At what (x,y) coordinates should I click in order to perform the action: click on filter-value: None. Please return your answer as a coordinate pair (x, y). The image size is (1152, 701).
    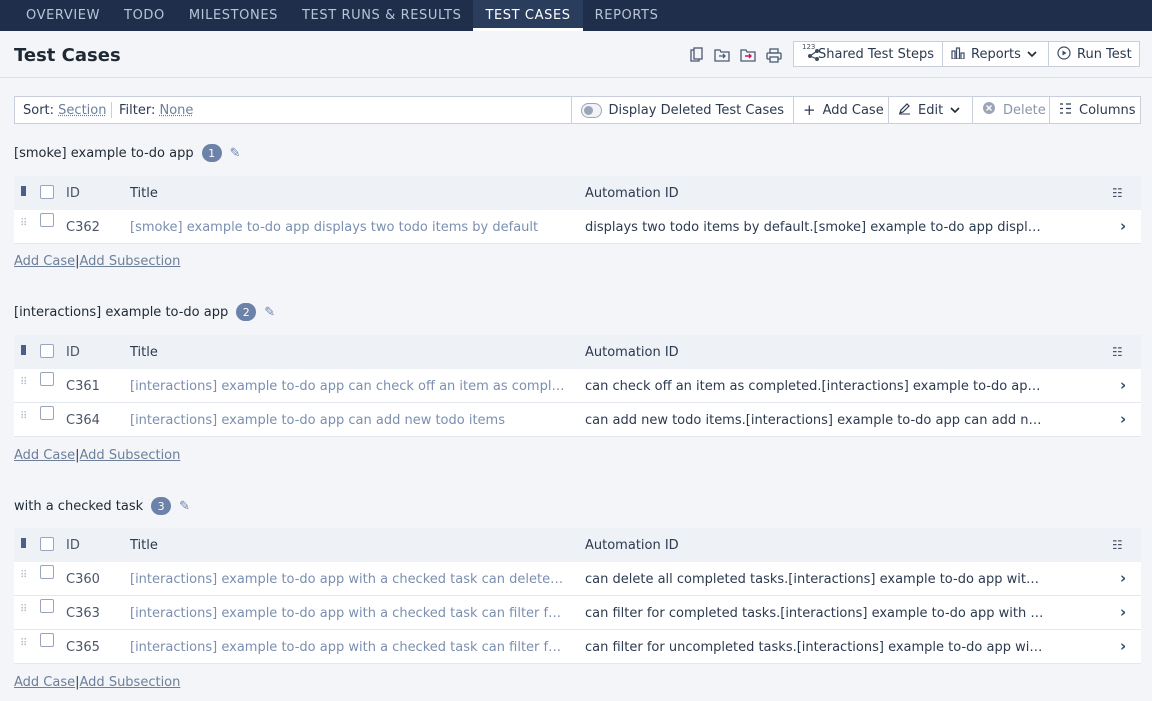
    Looking at the image, I should click on (177, 110).